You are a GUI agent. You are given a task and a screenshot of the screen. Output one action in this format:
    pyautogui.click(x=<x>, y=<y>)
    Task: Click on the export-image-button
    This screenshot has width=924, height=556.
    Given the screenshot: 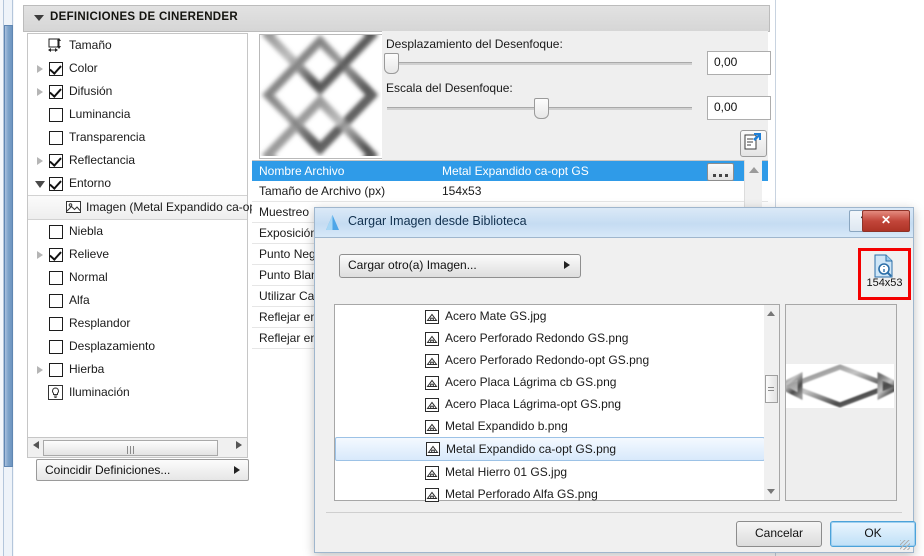 What is the action you would take?
    pyautogui.click(x=753, y=143)
    